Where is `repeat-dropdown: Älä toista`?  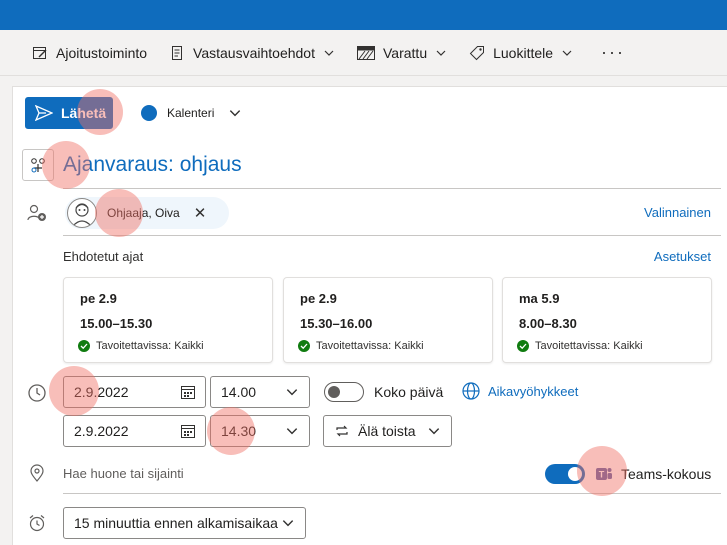 repeat-dropdown: Älä toista is located at coordinates (387, 431).